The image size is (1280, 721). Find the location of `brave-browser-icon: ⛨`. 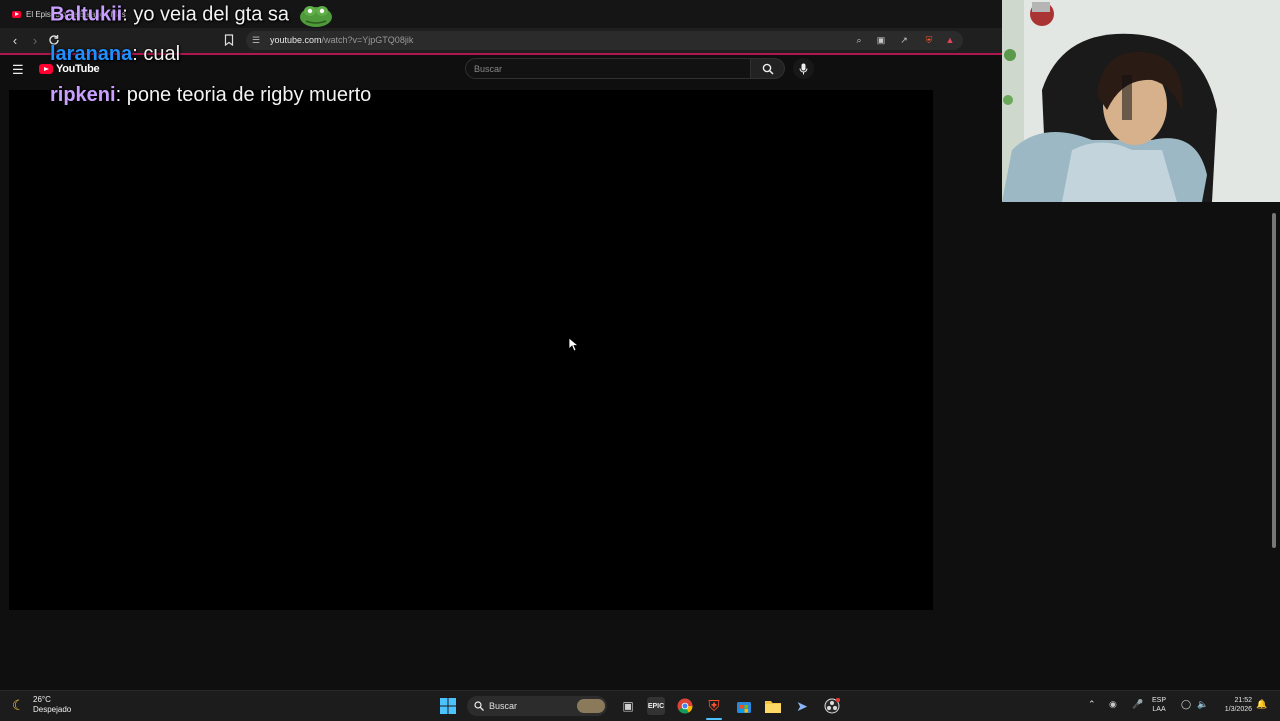

brave-browser-icon: ⛨ is located at coordinates (714, 706).